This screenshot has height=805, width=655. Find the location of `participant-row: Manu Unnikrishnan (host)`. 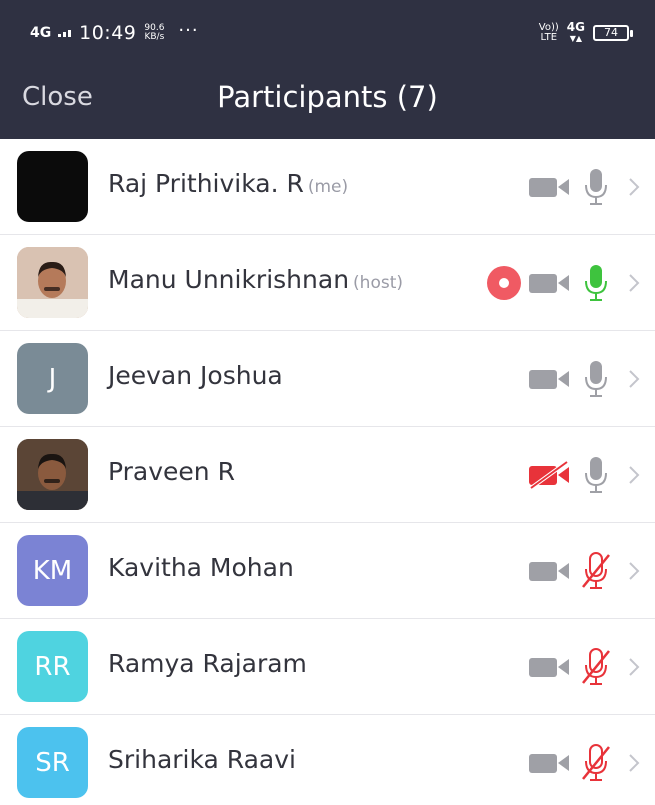

participant-row: Manu Unnikrishnan (host) is located at coordinates (327, 283).